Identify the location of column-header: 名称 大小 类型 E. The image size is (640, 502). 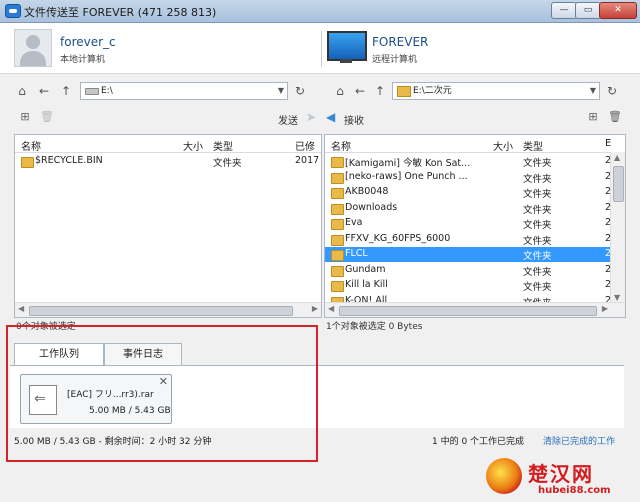
(475, 144).